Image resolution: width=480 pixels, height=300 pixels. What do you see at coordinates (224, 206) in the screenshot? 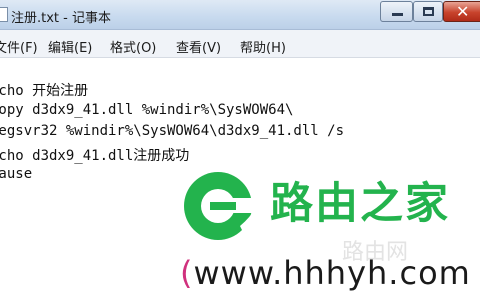
I see `watermark-logo-icon` at bounding box center [224, 206].